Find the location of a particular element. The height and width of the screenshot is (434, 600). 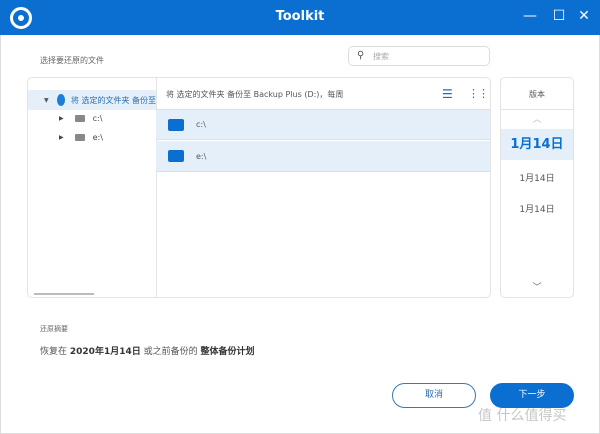

summary-prefix: 恢复在 is located at coordinates (54, 352).